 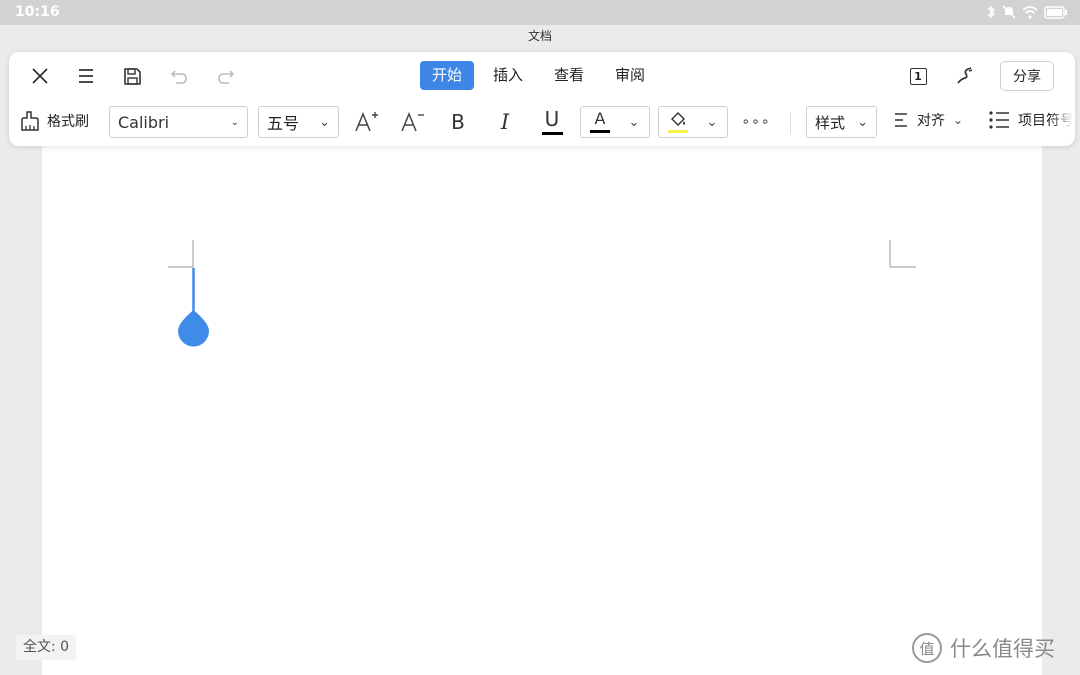 What do you see at coordinates (931, 121) in the screenshot?
I see `align-label: 对齐` at bounding box center [931, 121].